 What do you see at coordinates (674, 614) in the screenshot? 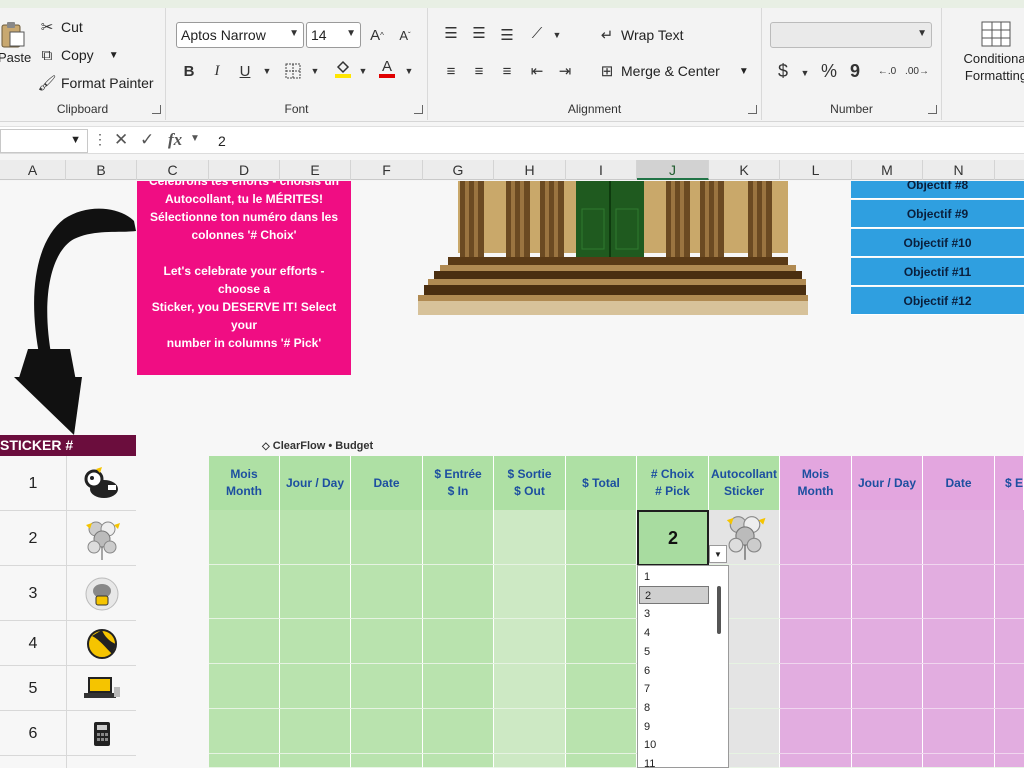
I see `dropdown-option: 3` at bounding box center [674, 614].